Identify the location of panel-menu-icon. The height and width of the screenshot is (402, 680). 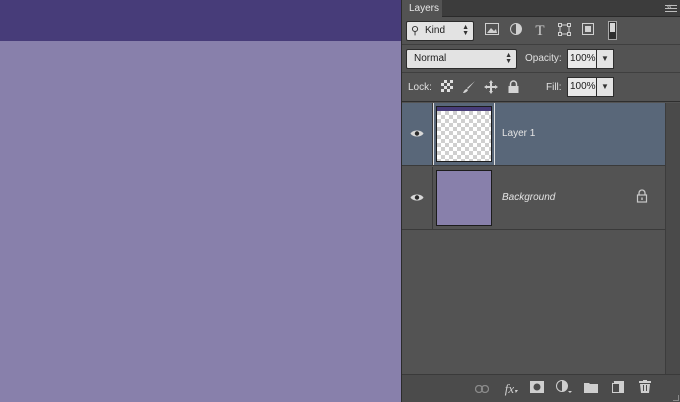
(671, 10).